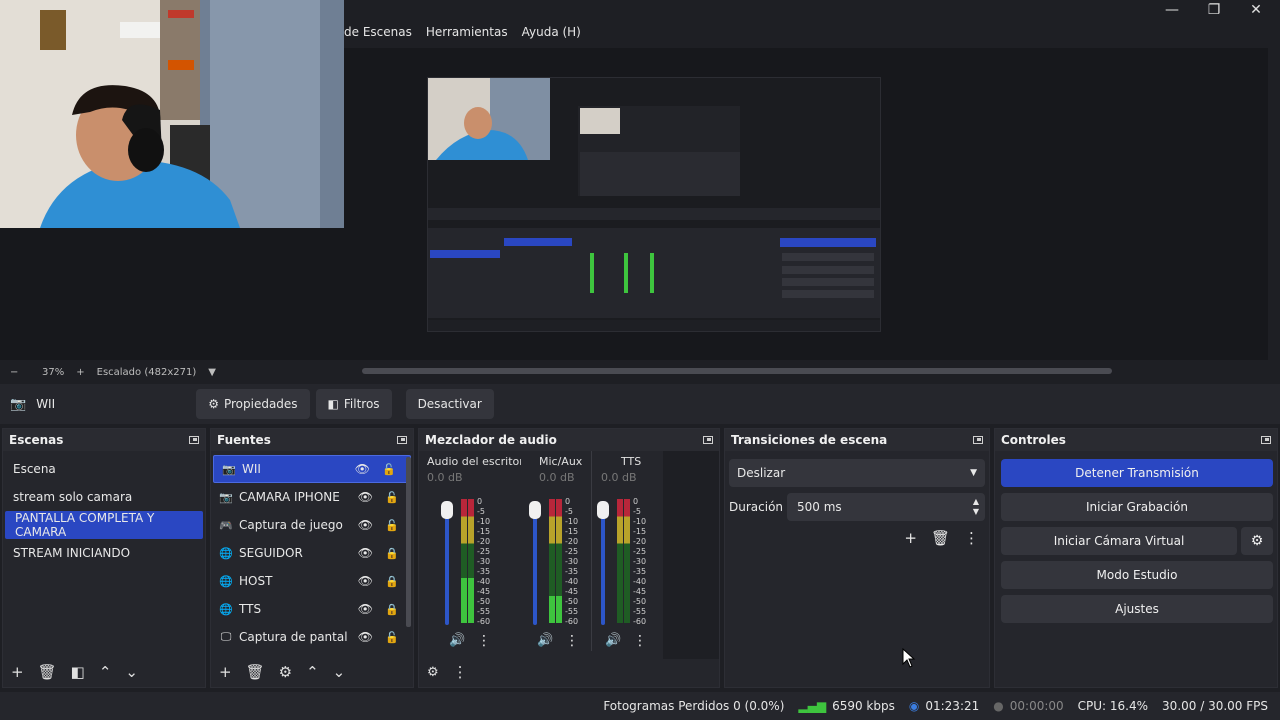 The height and width of the screenshot is (720, 1280). Describe the element at coordinates (1256, 10) in the screenshot. I see `close-button: ✕` at that location.